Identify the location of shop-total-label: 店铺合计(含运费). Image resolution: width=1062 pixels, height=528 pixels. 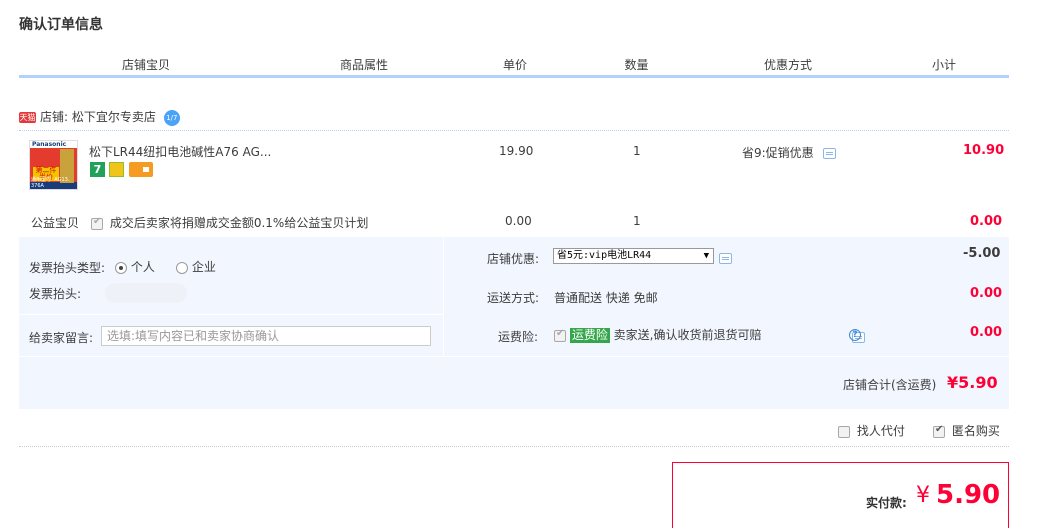
(890, 385).